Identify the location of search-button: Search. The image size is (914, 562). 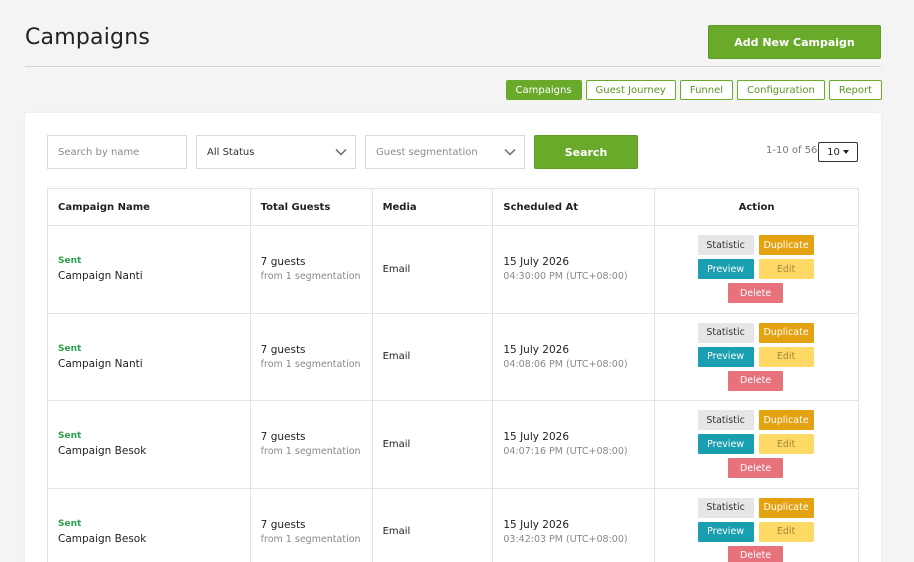
(586, 152).